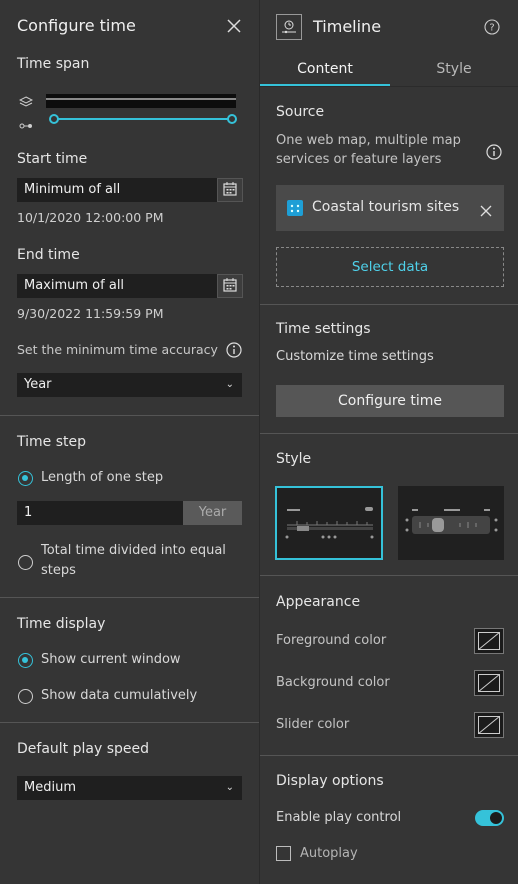 This screenshot has width=518, height=884. What do you see at coordinates (76, 25) in the screenshot?
I see `panel-title: Configure time` at bounding box center [76, 25].